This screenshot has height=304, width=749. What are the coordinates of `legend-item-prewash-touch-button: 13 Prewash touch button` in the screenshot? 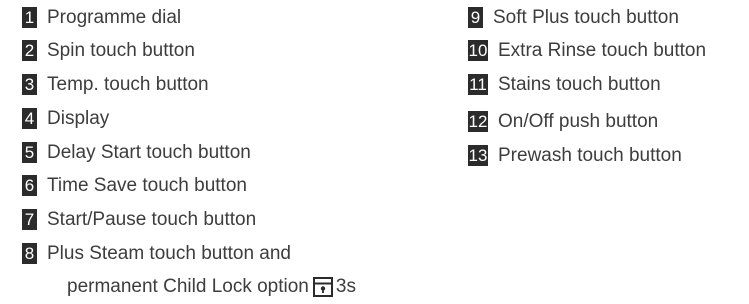 It's located at (575, 156).